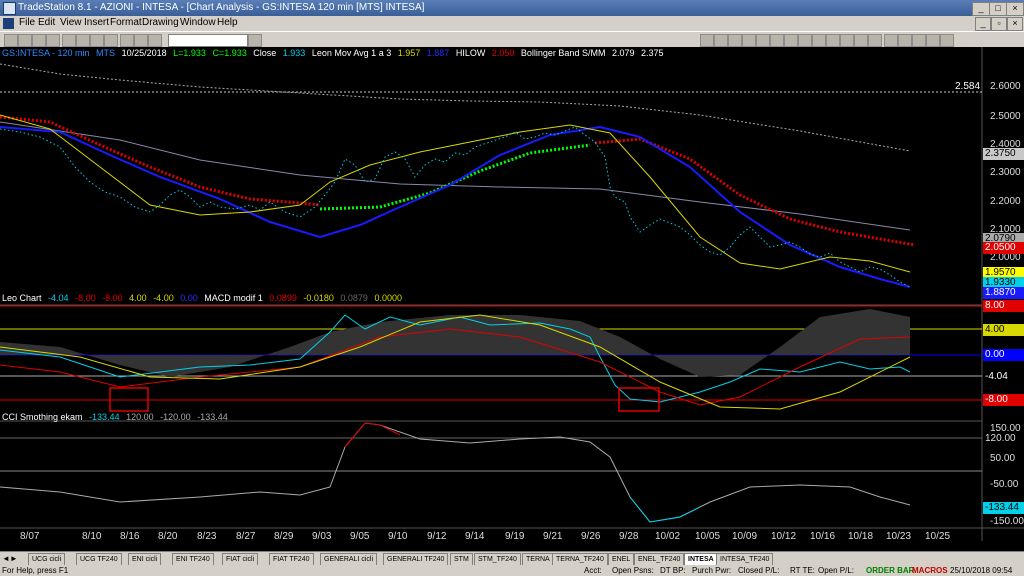  Describe the element at coordinates (265, 53) in the screenshot. I see `legend-close-label: Close` at that location.